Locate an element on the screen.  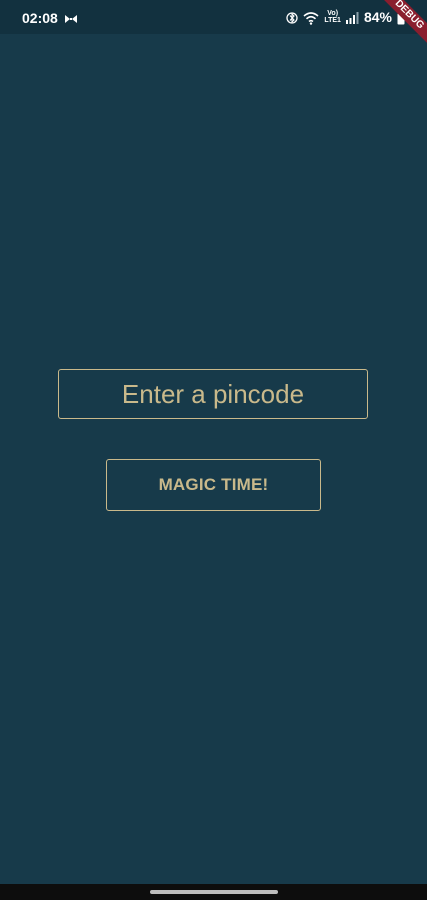
battery-percent: 84% is located at coordinates (377, 17).